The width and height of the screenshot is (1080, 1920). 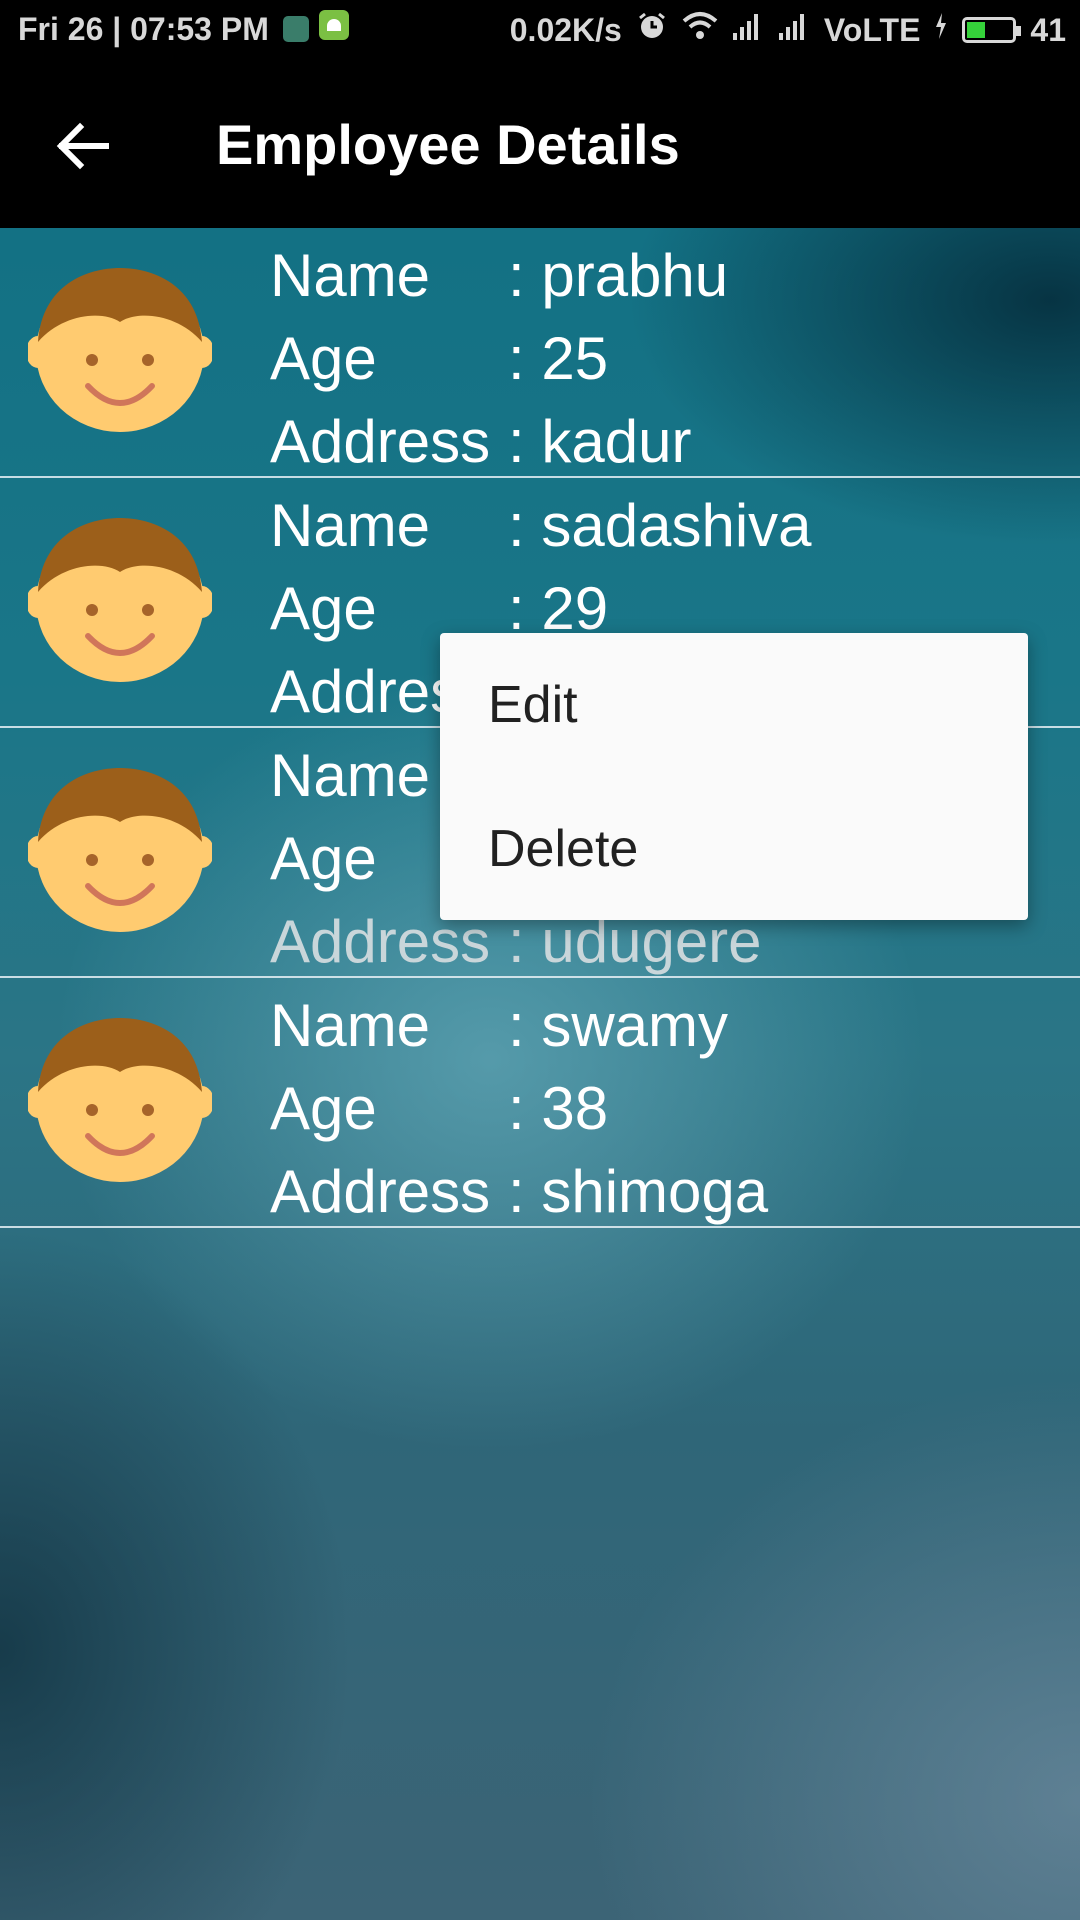 I want to click on age-line: Age : 38, so click(x=519, y=1108).